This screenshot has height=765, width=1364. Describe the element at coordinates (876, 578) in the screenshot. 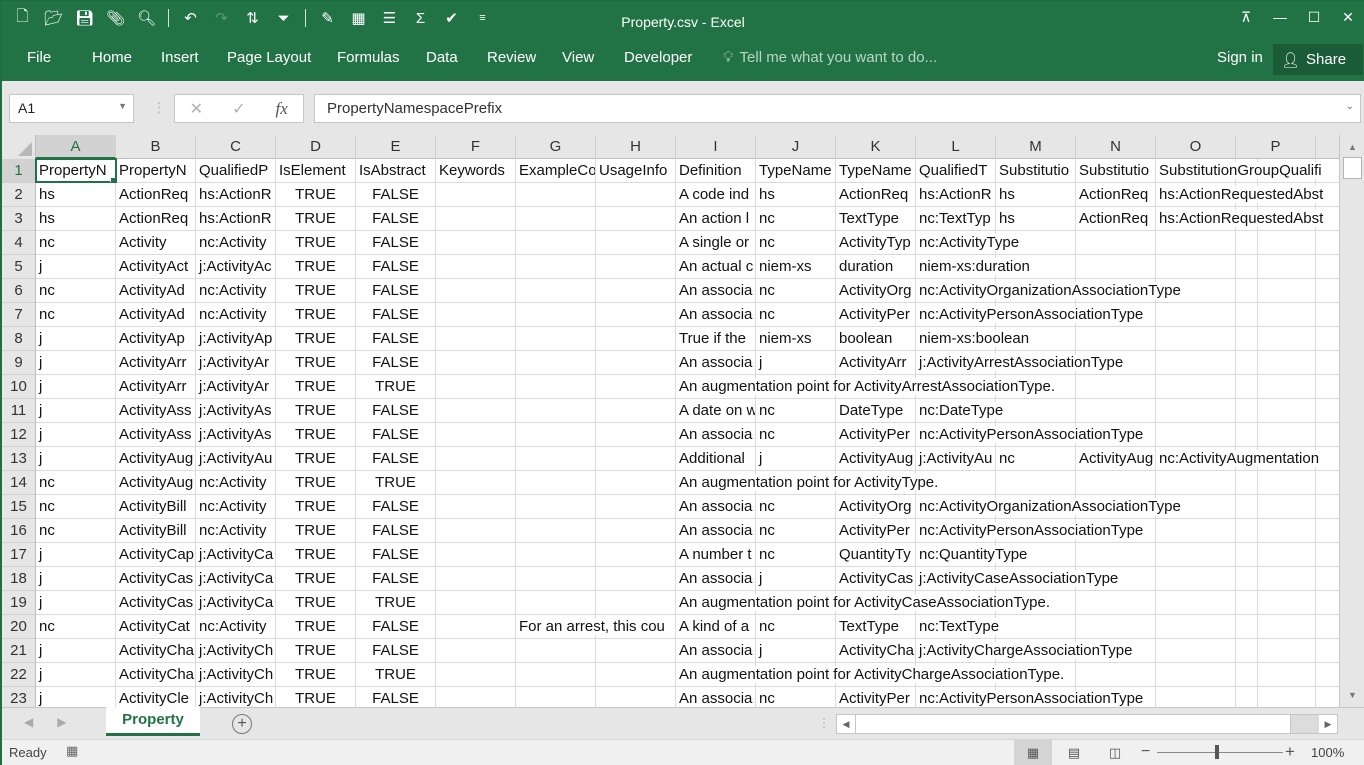

I see `cell-k18: ActivityCas` at that location.